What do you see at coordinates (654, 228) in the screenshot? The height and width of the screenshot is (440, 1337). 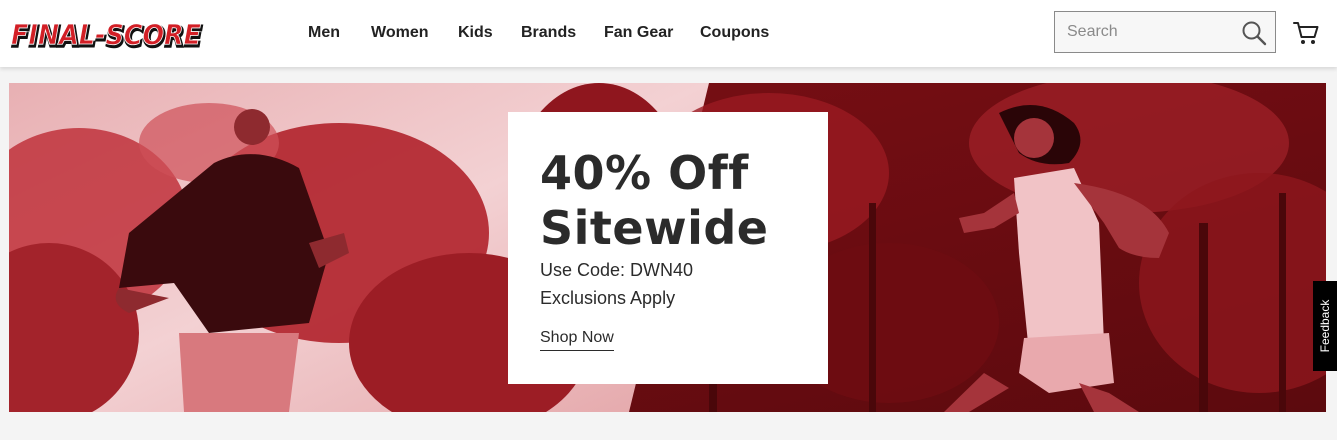 I see `promo-headline-line2: Sitewide` at bounding box center [654, 228].